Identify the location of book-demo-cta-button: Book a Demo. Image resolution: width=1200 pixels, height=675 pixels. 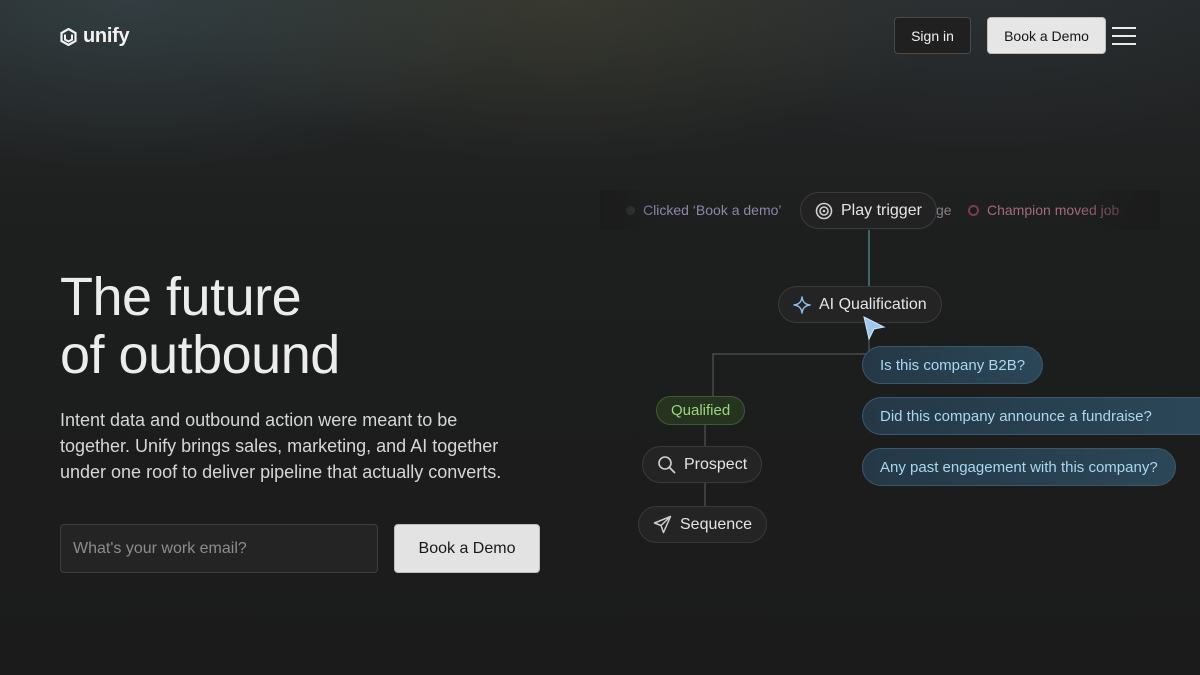
(467, 548).